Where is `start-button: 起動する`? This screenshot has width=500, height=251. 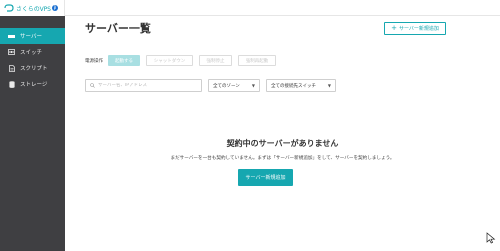 start-button: 起動する is located at coordinates (124, 60).